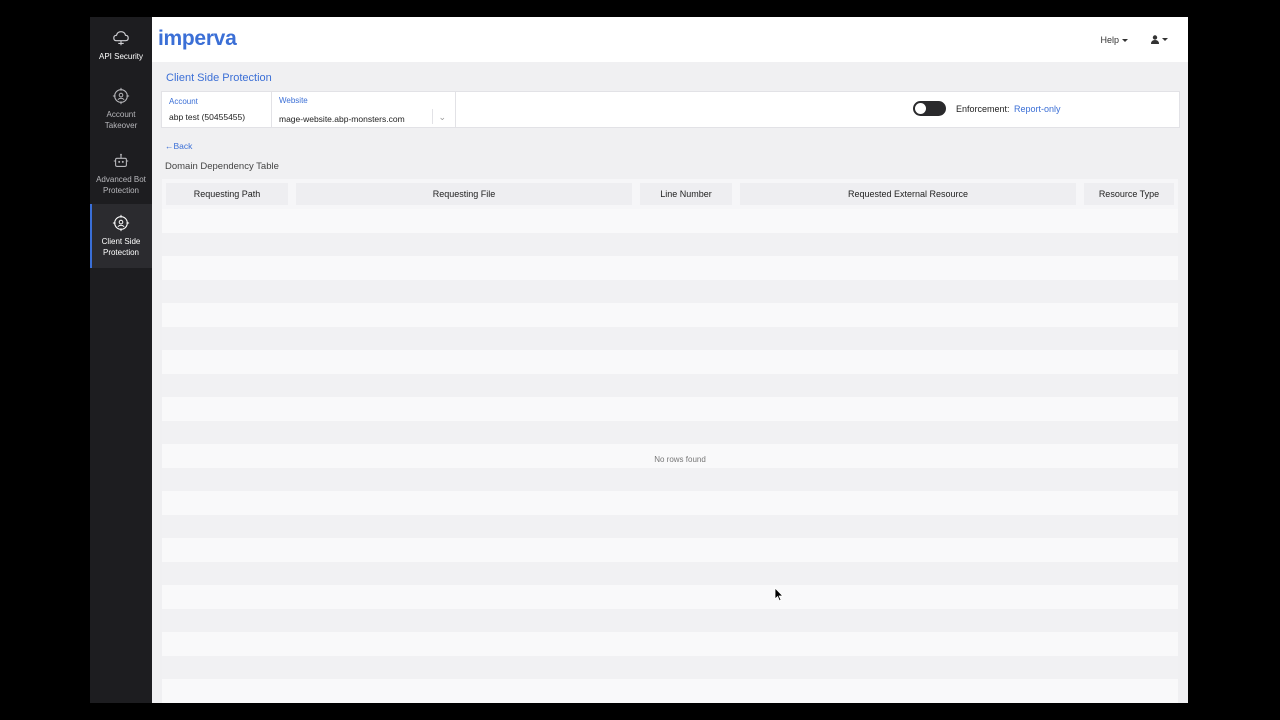 This screenshot has width=1280, height=720. Describe the element at coordinates (1159, 39) in the screenshot. I see `user-menu` at that location.